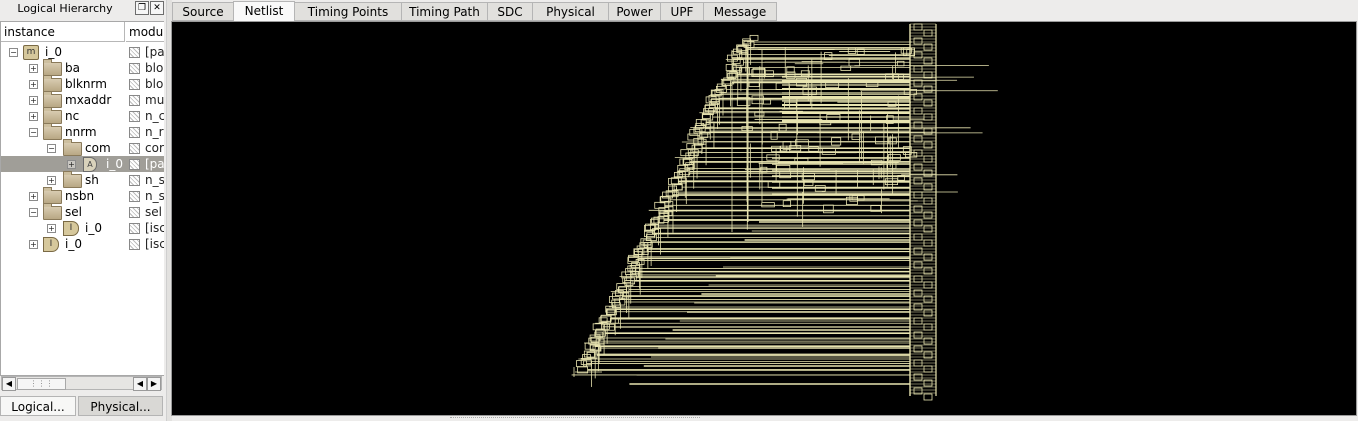  What do you see at coordinates (82, 211) in the screenshot?
I see `tree-row: − sel sel` at bounding box center [82, 211].